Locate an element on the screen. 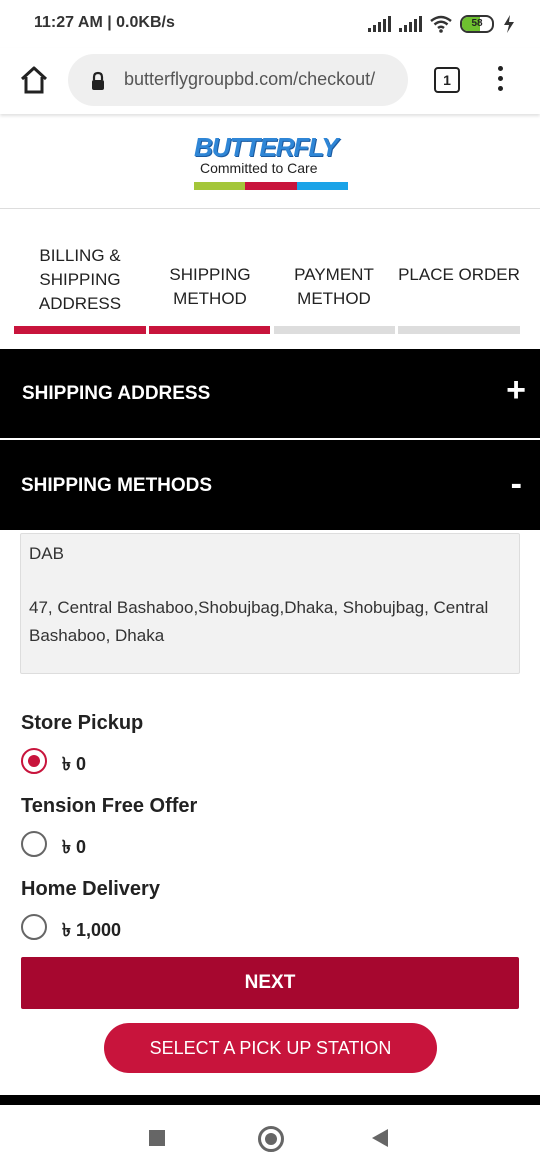 The height and width of the screenshot is (1170, 540). charging-icon is located at coordinates (509, 24).